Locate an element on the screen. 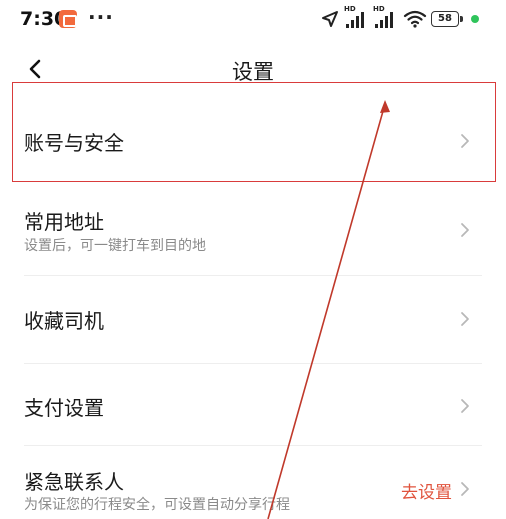 Image resolution: width=506 pixels, height=519 pixels. settings-item-emergency-contact: 紧急联系人 为保证您的行程安全，可设置自动分享行程 去设置 is located at coordinates (253, 482).